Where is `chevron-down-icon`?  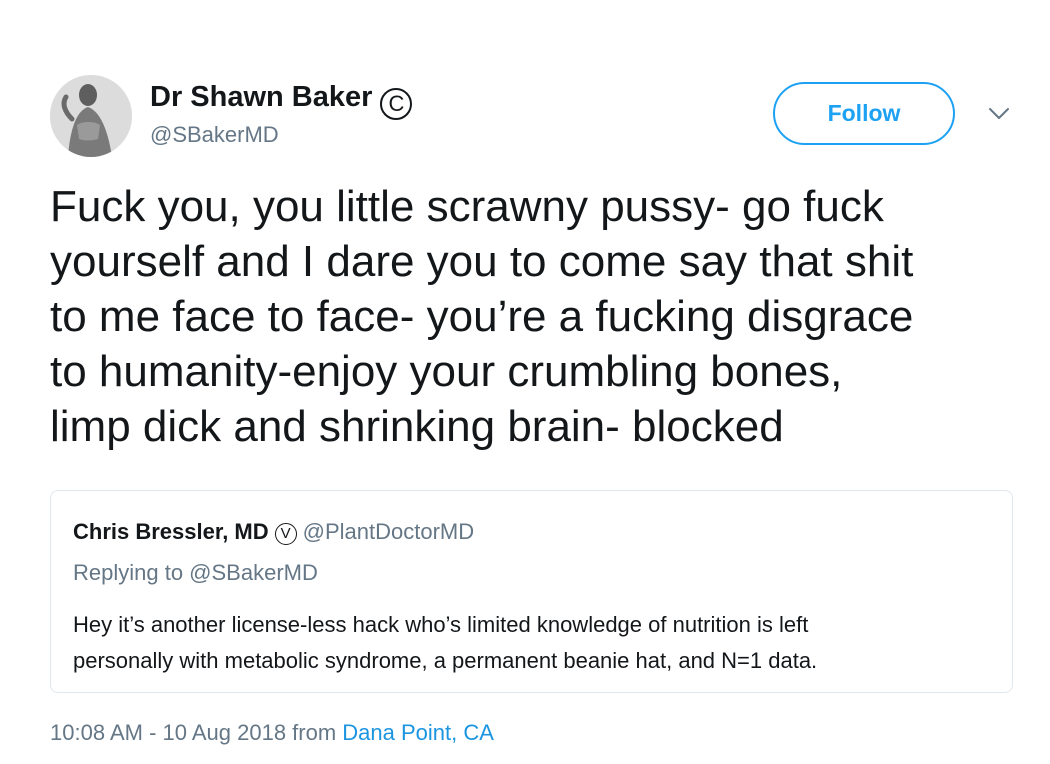 chevron-down-icon is located at coordinates (999, 114).